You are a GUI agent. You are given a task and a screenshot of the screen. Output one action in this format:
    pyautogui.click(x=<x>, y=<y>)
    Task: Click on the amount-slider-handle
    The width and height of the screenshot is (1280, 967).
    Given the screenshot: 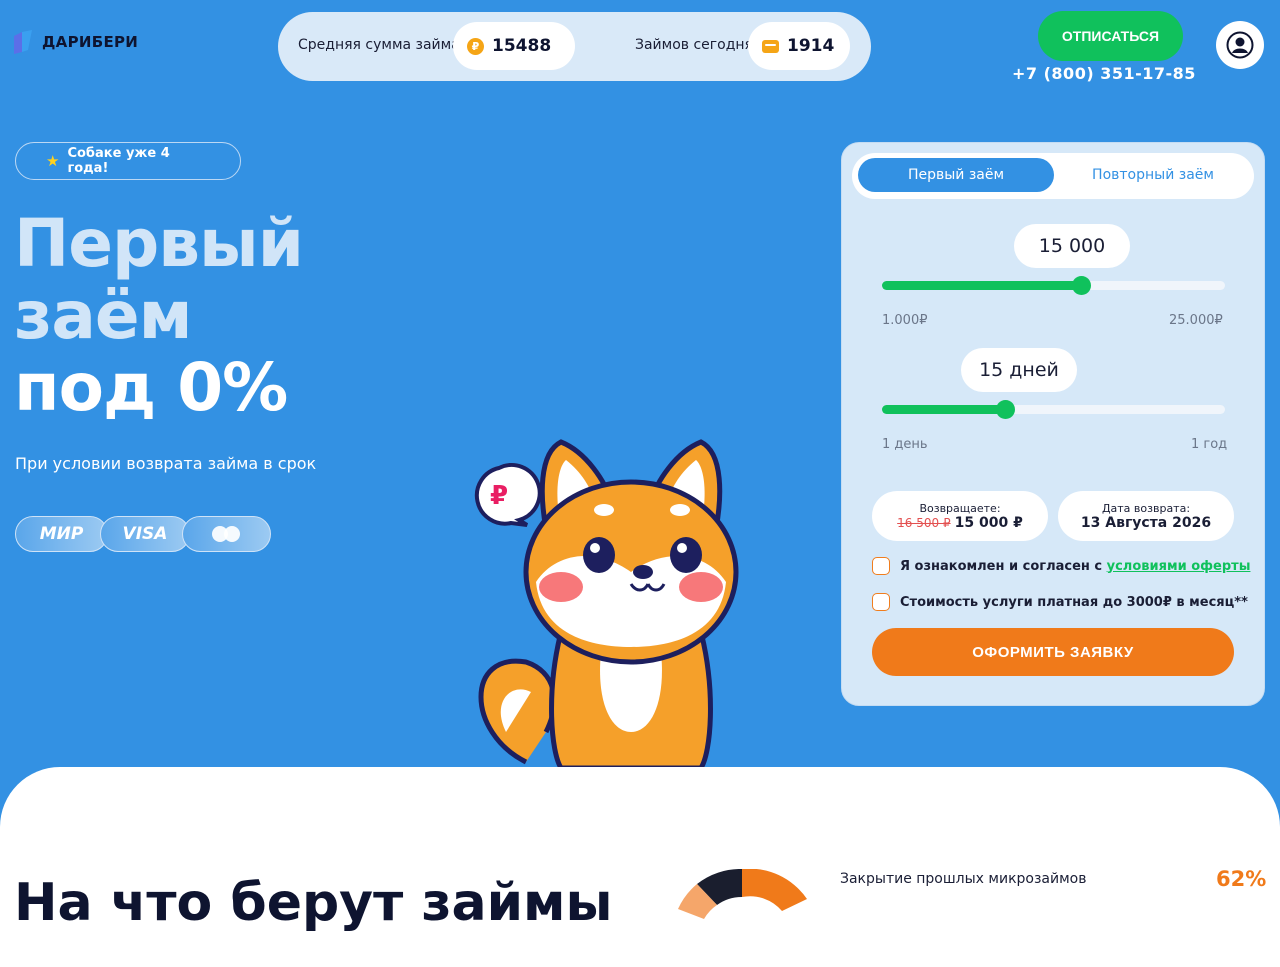 What is the action you would take?
    pyautogui.click(x=1081, y=285)
    